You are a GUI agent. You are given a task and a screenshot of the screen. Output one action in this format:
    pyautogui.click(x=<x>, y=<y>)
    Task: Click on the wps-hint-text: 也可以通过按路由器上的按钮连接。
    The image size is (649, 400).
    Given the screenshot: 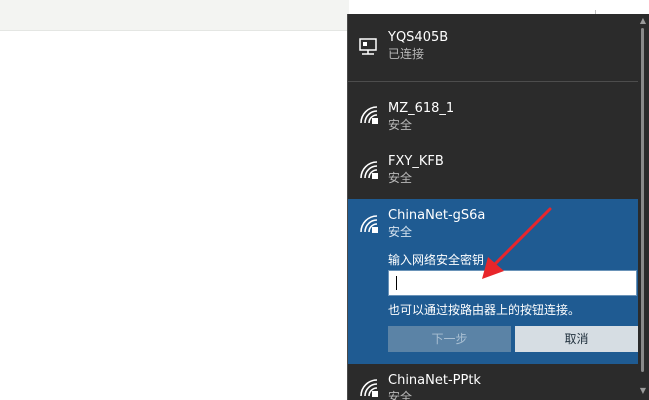 What is the action you would take?
    pyautogui.click(x=484, y=310)
    